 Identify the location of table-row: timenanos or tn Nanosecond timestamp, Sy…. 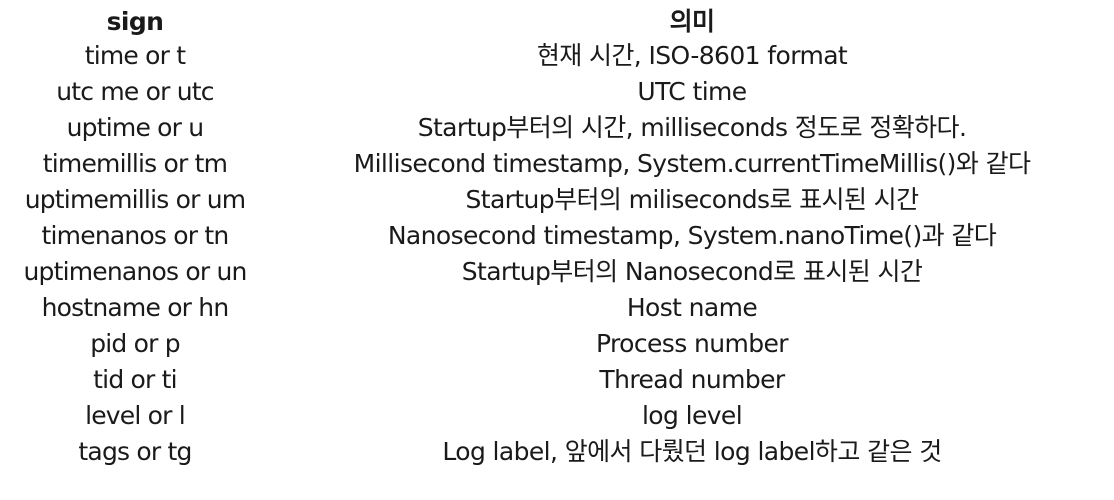
(557, 236).